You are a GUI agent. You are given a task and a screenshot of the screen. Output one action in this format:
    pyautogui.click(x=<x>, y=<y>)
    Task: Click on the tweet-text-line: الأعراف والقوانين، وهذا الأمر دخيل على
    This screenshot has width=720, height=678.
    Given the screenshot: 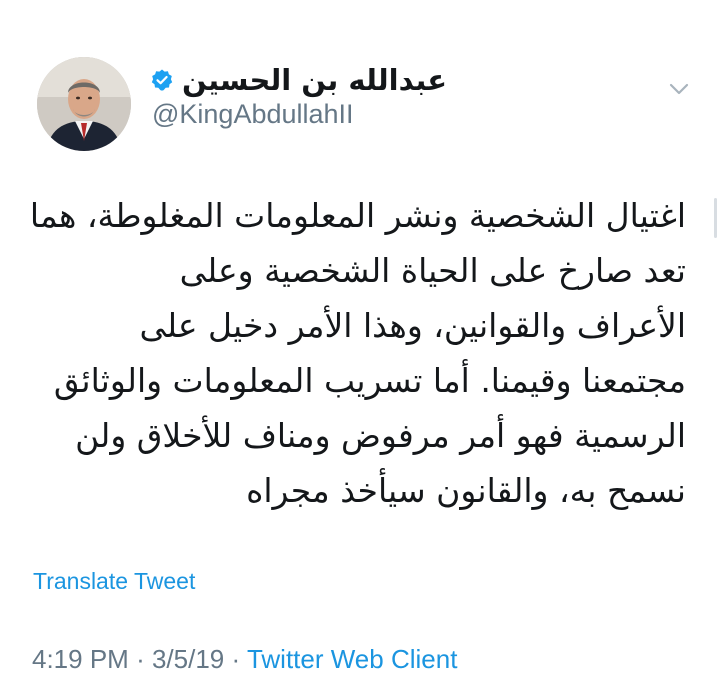 What is the action you would take?
    pyautogui.click(x=412, y=325)
    